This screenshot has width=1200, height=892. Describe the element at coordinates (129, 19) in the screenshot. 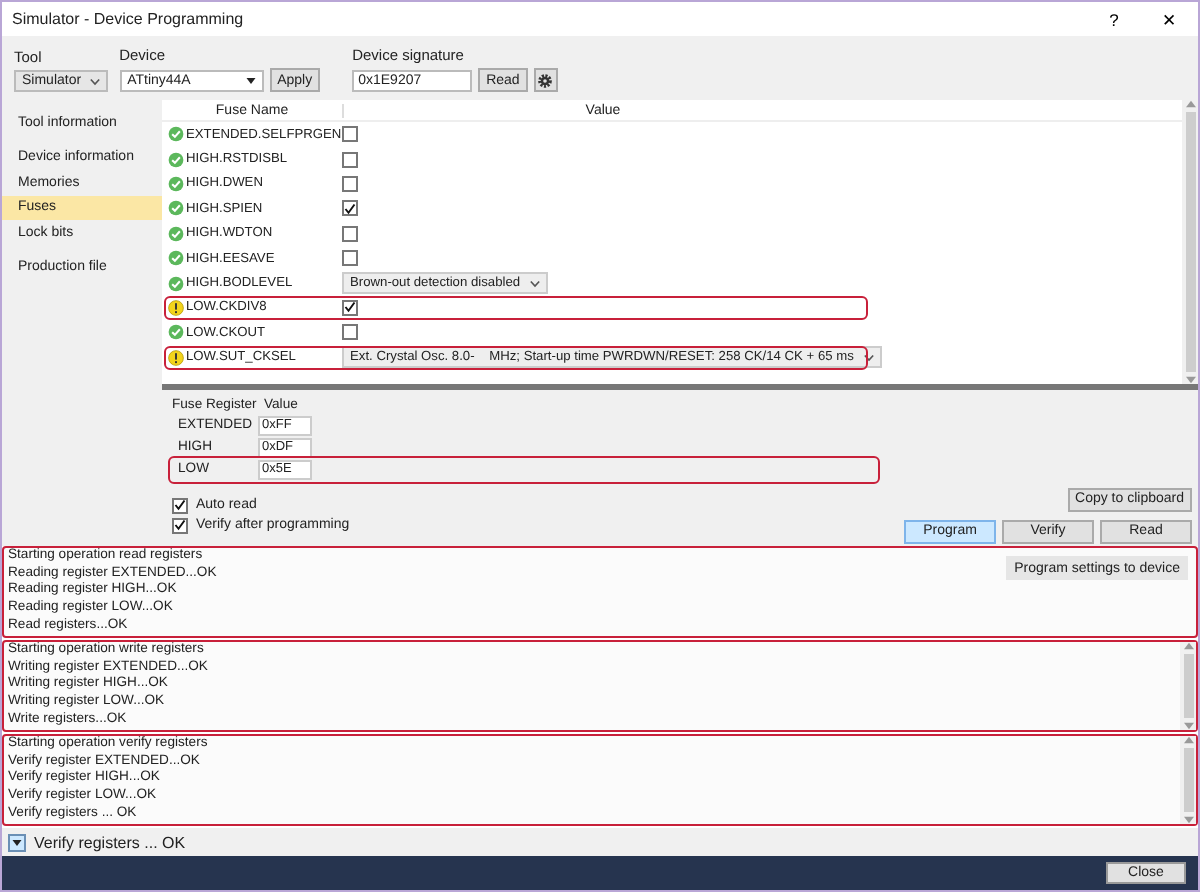

I see `window-title: Simulator - Device Programming` at that location.